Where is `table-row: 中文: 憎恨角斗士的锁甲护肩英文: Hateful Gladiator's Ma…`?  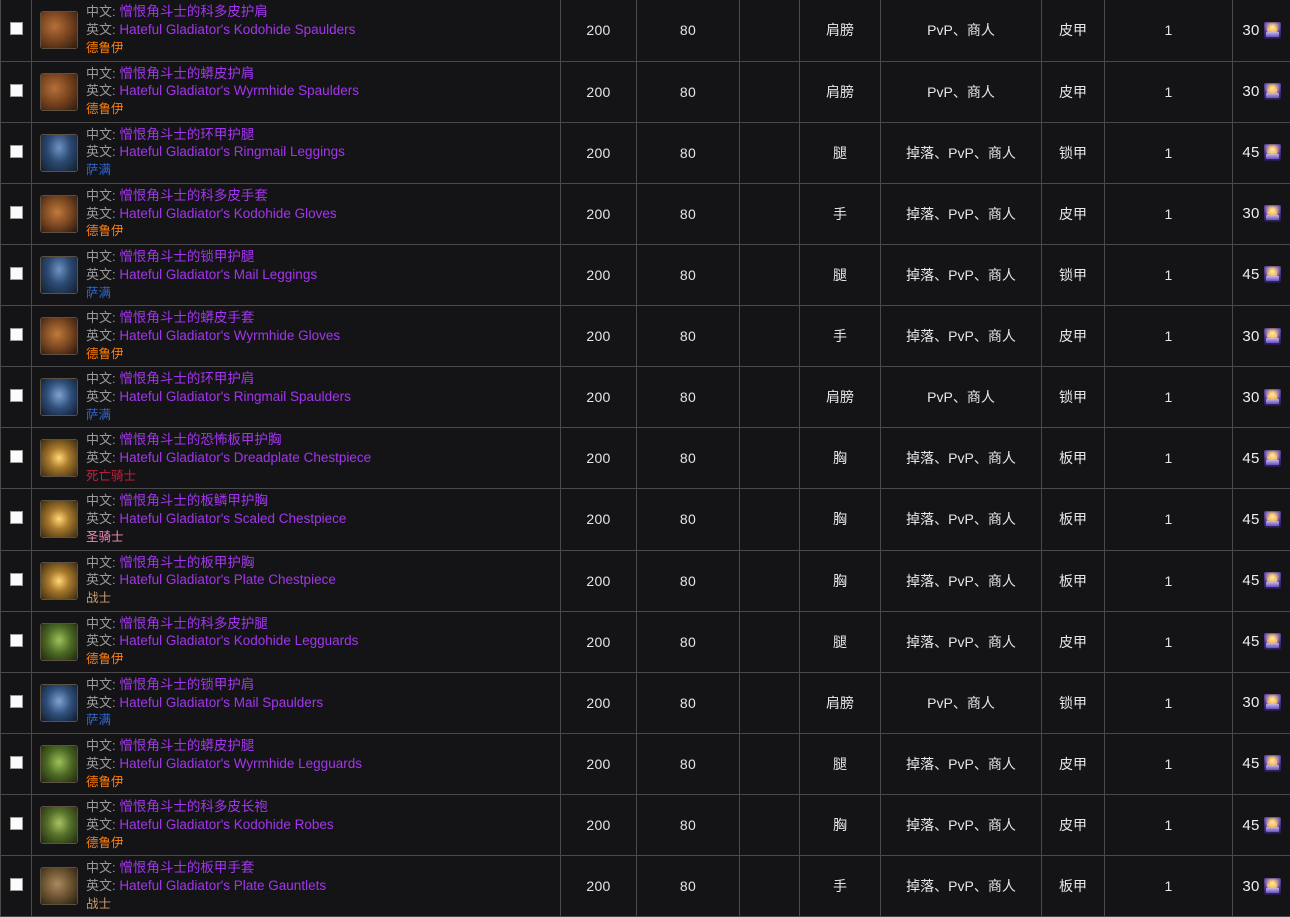
table-row: 中文: 憎恨角斗士的锁甲护肩英文: Hateful Gladiator's Ma… is located at coordinates (645, 702).